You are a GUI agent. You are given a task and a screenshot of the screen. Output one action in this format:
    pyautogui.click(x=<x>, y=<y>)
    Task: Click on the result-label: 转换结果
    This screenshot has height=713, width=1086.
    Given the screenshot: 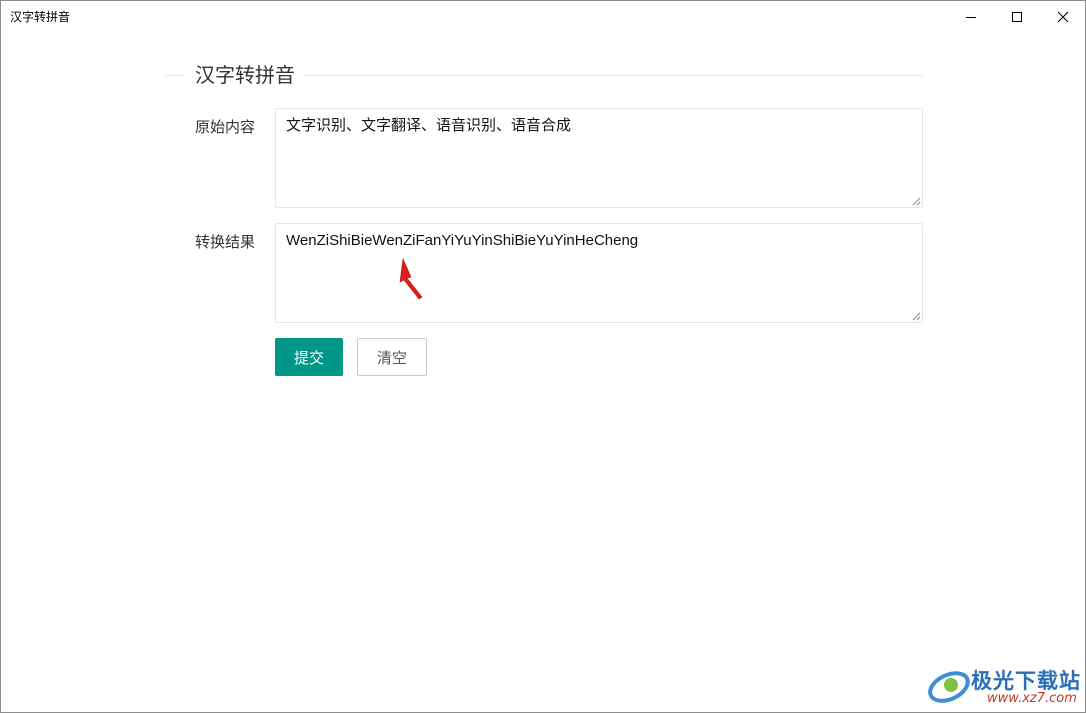 What is the action you would take?
    pyautogui.click(x=225, y=242)
    